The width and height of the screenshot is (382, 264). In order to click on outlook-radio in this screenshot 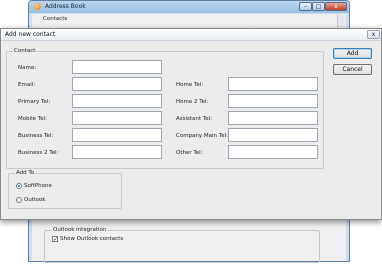, I will do `click(19, 200)`.